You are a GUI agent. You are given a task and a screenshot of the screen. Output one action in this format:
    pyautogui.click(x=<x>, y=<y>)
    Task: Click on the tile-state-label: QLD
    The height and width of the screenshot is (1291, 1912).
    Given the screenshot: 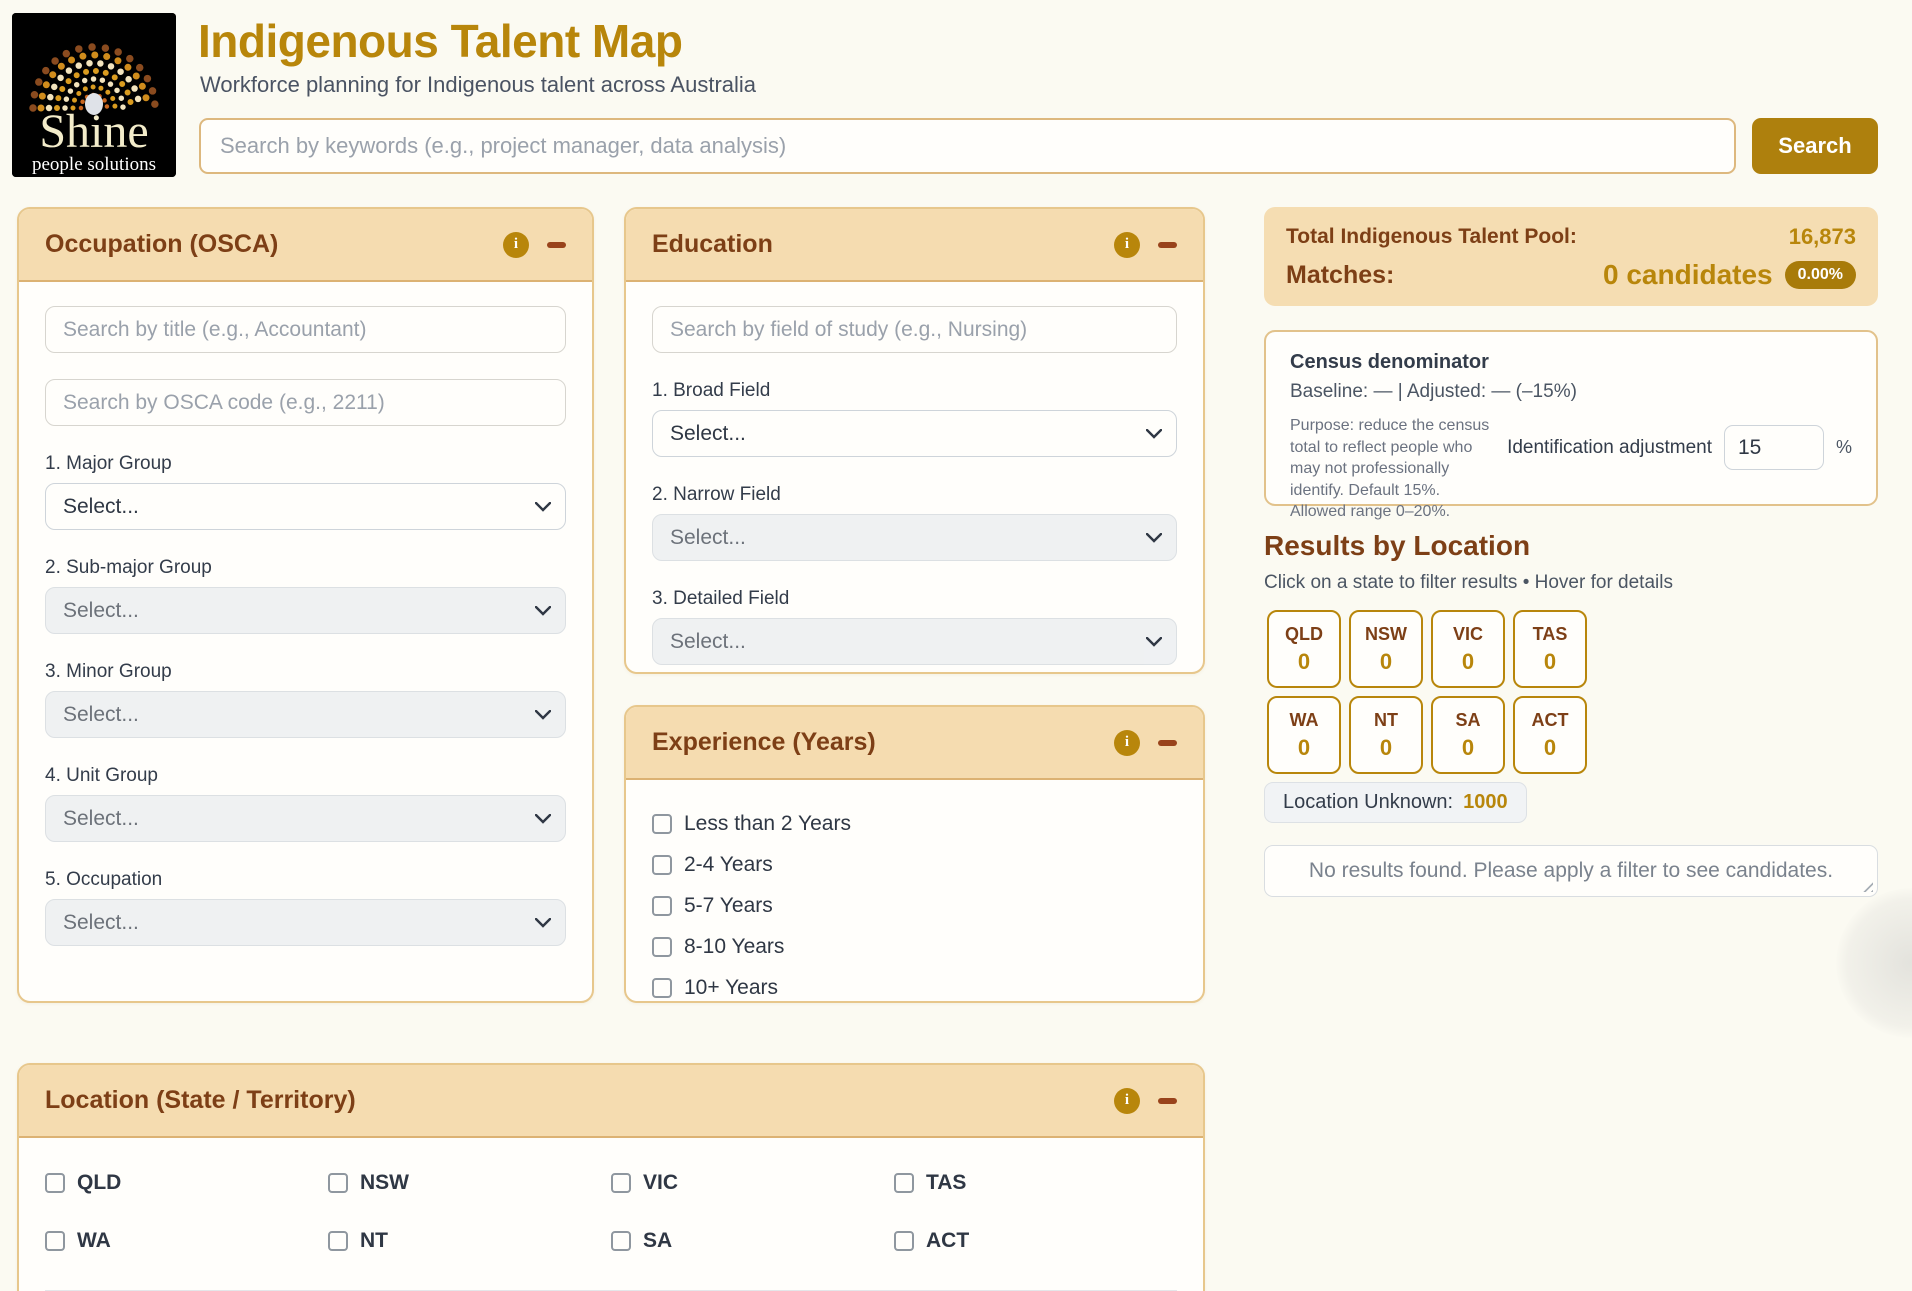 What is the action you would take?
    pyautogui.click(x=1304, y=633)
    